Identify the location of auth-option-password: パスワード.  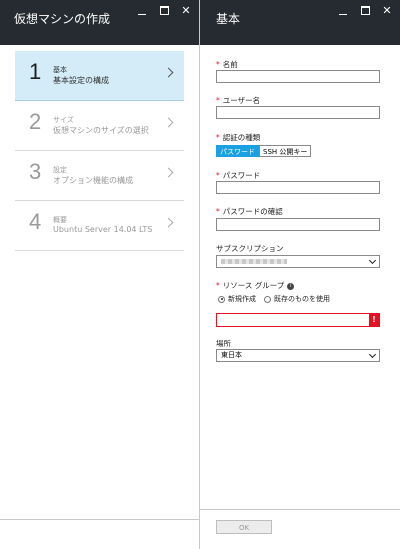
(237, 151).